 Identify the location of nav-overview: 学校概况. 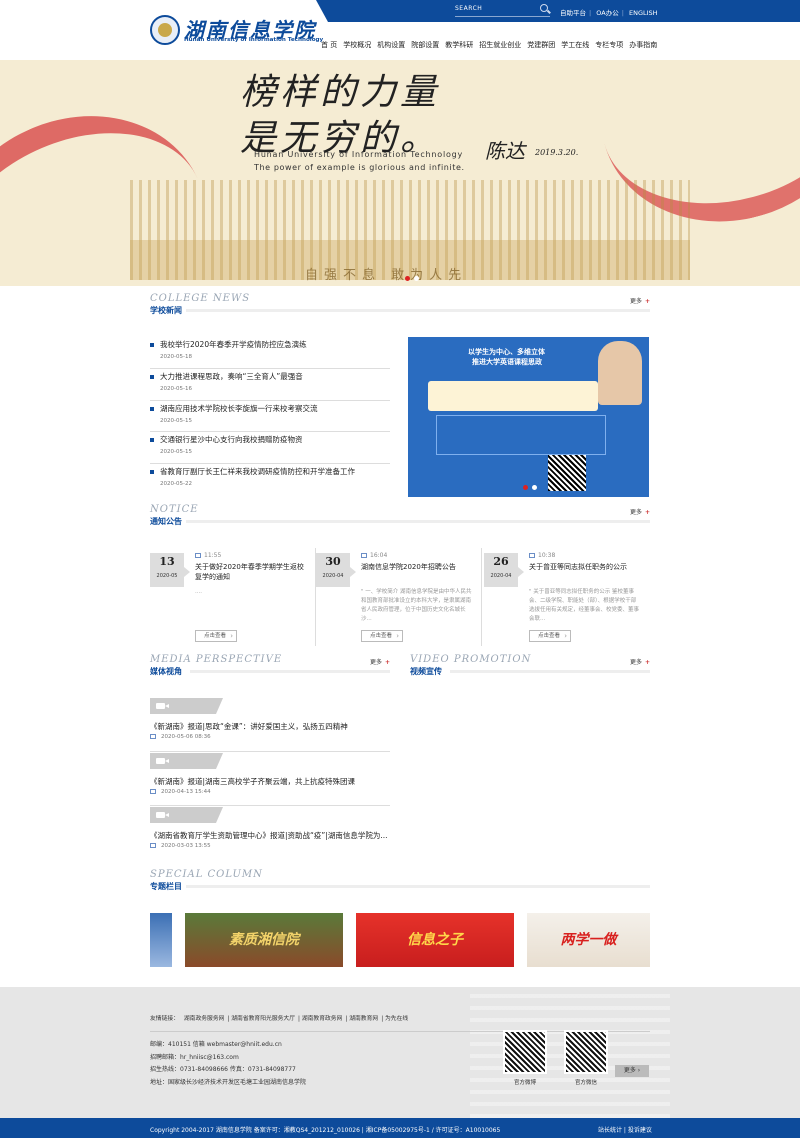
(357, 45).